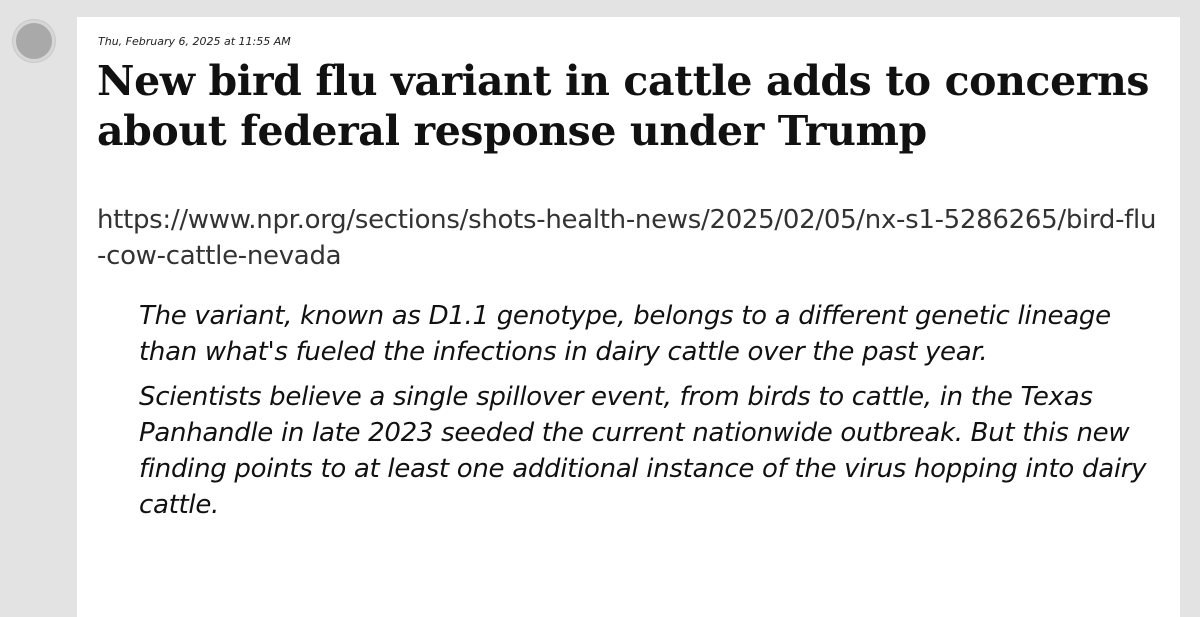  I want to click on post-timestamp: Thu, February 6, 2025 at 11:55 AM, so click(194, 41).